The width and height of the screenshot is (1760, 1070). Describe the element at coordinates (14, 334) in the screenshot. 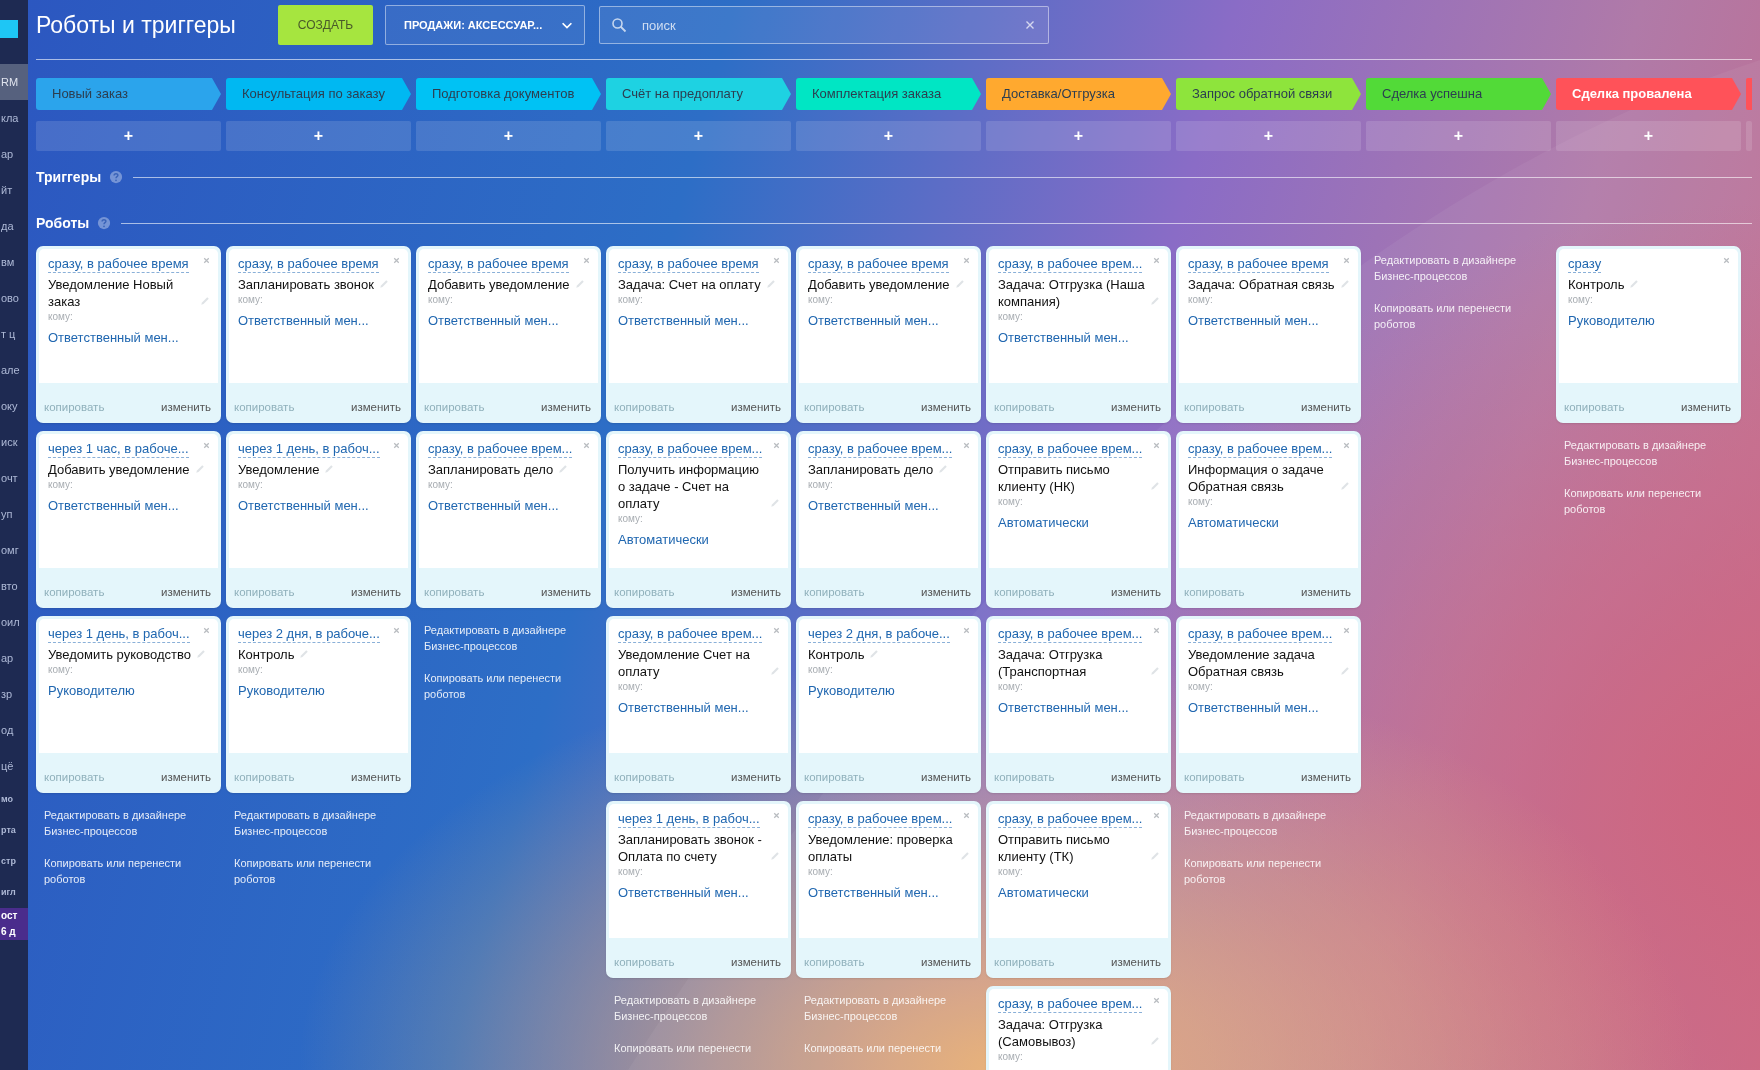

I see `sidebar-item: т ц` at that location.